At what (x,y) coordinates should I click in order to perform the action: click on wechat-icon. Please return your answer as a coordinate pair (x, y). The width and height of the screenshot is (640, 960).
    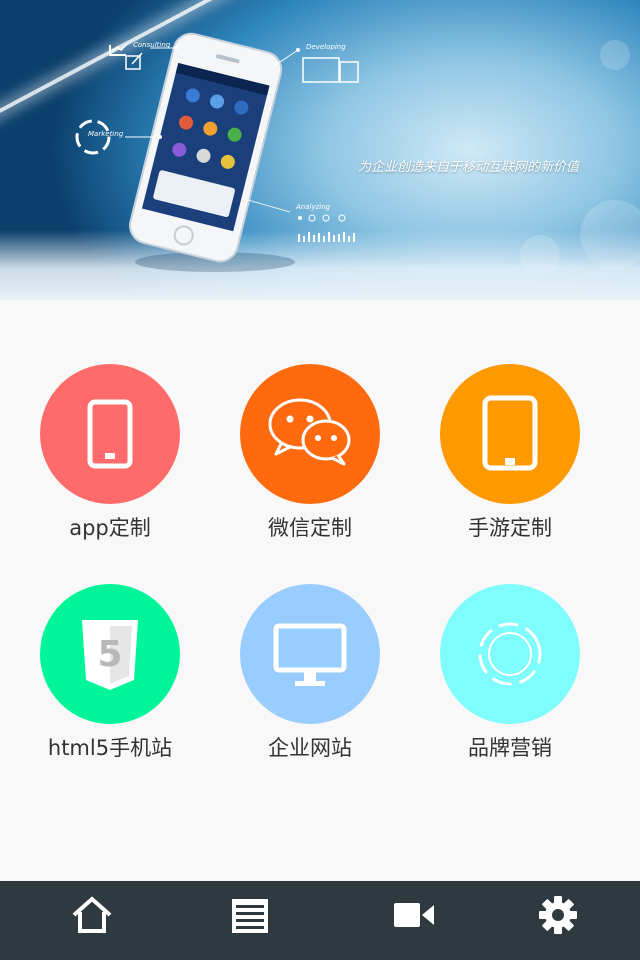
    Looking at the image, I should click on (309, 432).